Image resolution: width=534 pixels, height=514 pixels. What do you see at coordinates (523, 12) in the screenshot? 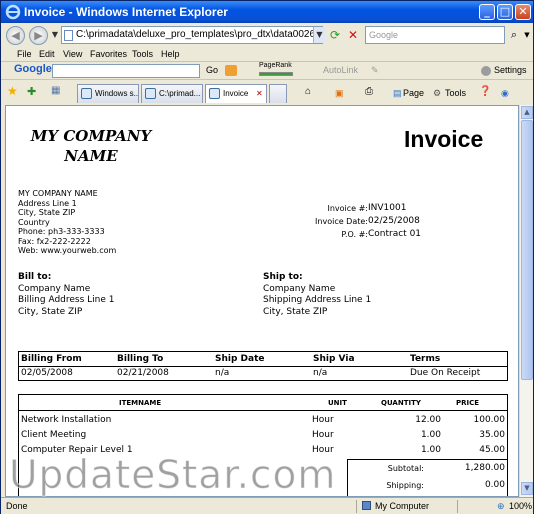
I see `close-button: ✕` at bounding box center [523, 12].